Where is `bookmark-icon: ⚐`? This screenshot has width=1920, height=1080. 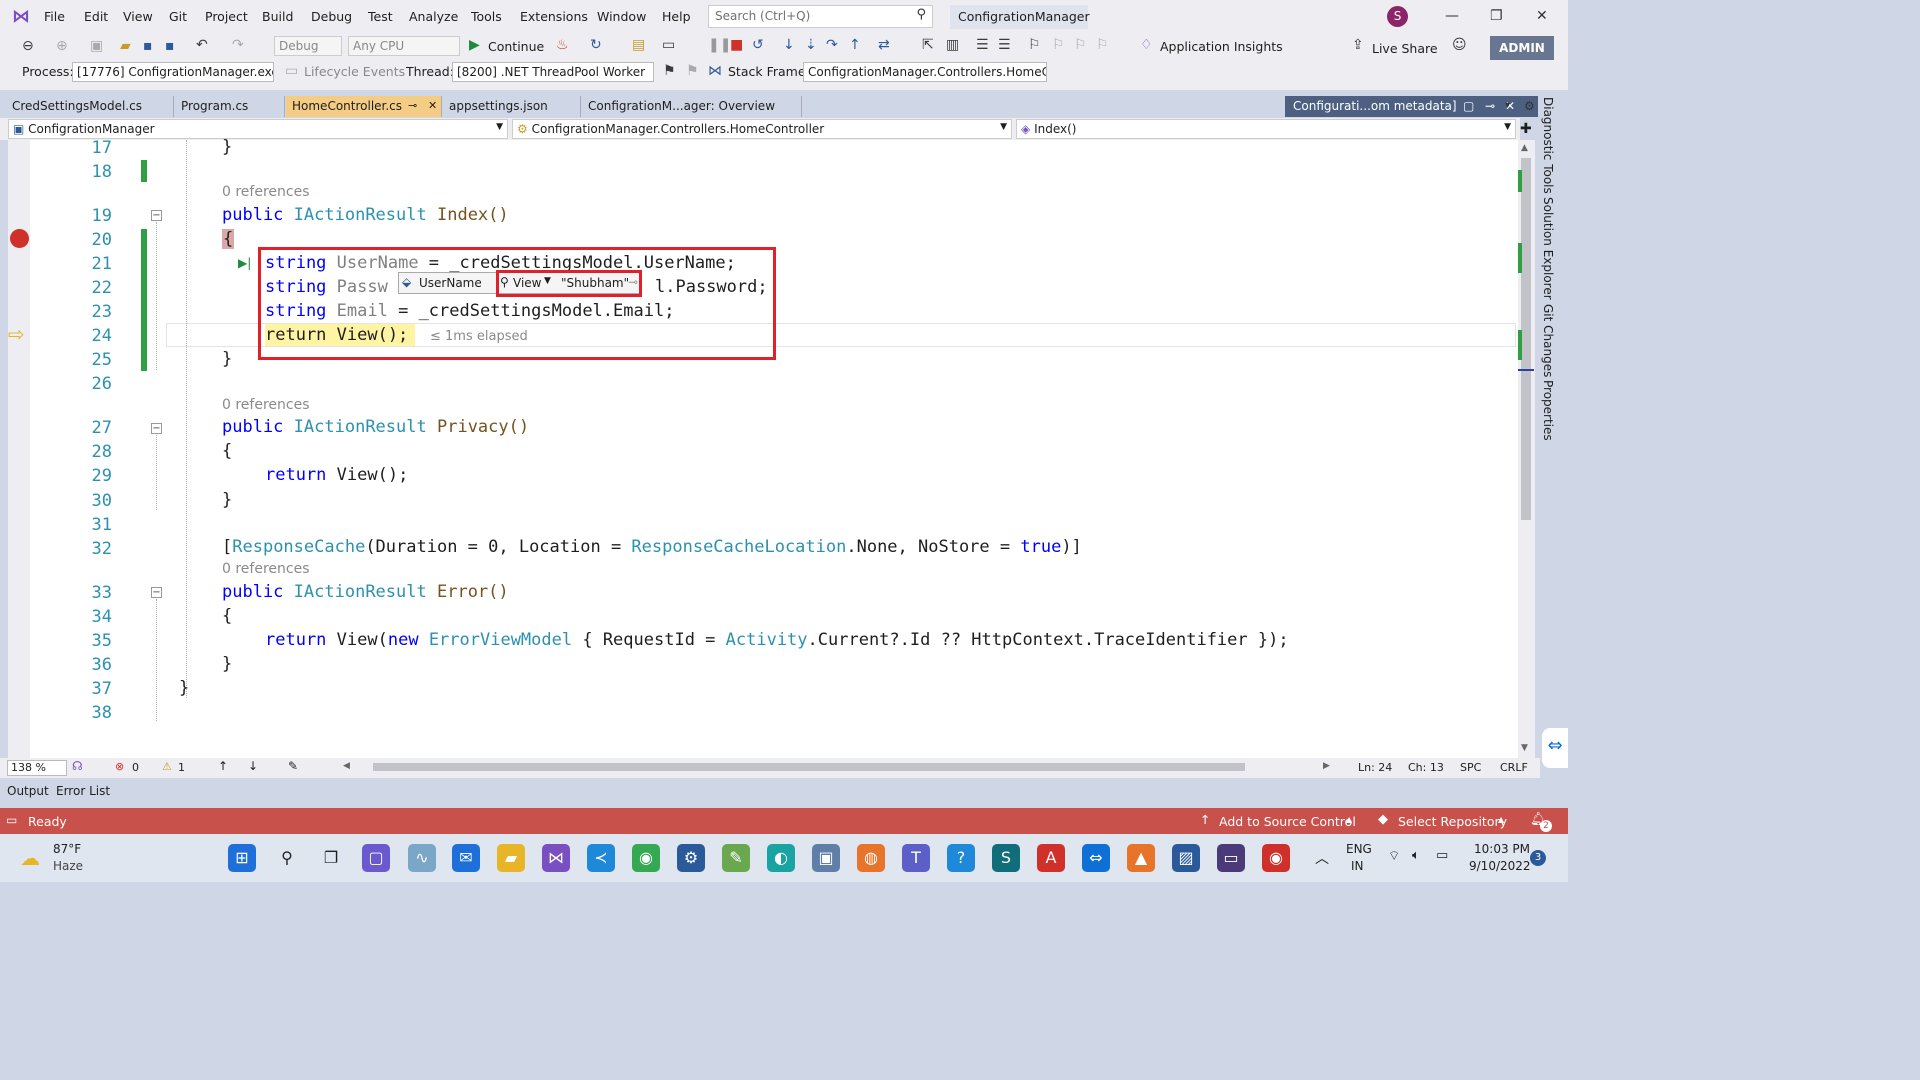
bookmark-icon: ⚐ is located at coordinates (1034, 45).